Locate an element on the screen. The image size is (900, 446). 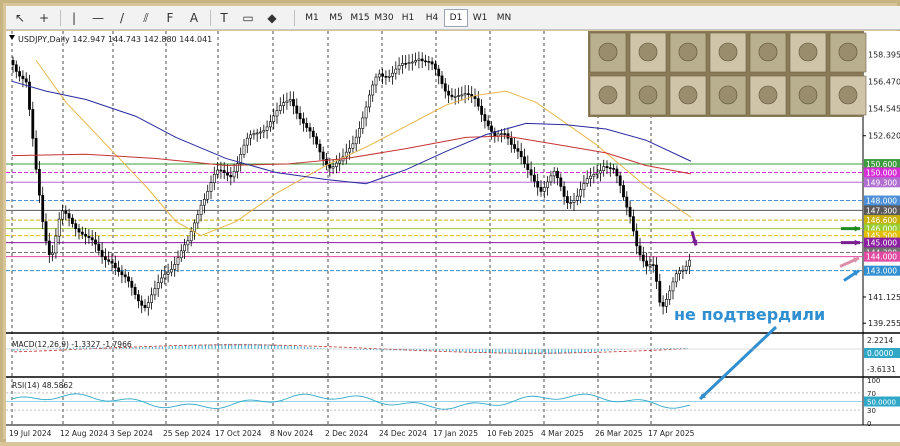
timeframe-m5-button: M5 is located at coordinates (336, 18).